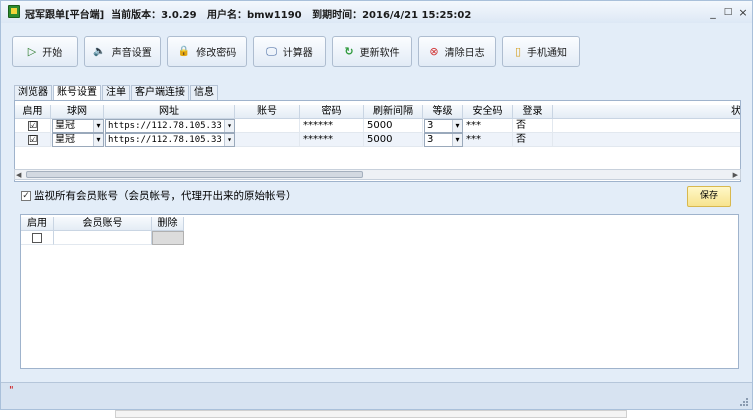  What do you see at coordinates (271, 51) in the screenshot?
I see `monitor-icon: 🖵` at bounding box center [271, 51].